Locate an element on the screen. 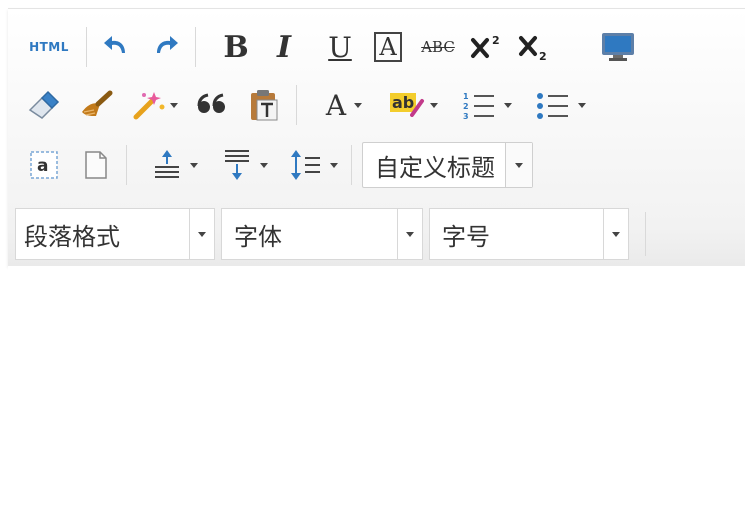  row-spacing-top-button is located at coordinates (175, 165).